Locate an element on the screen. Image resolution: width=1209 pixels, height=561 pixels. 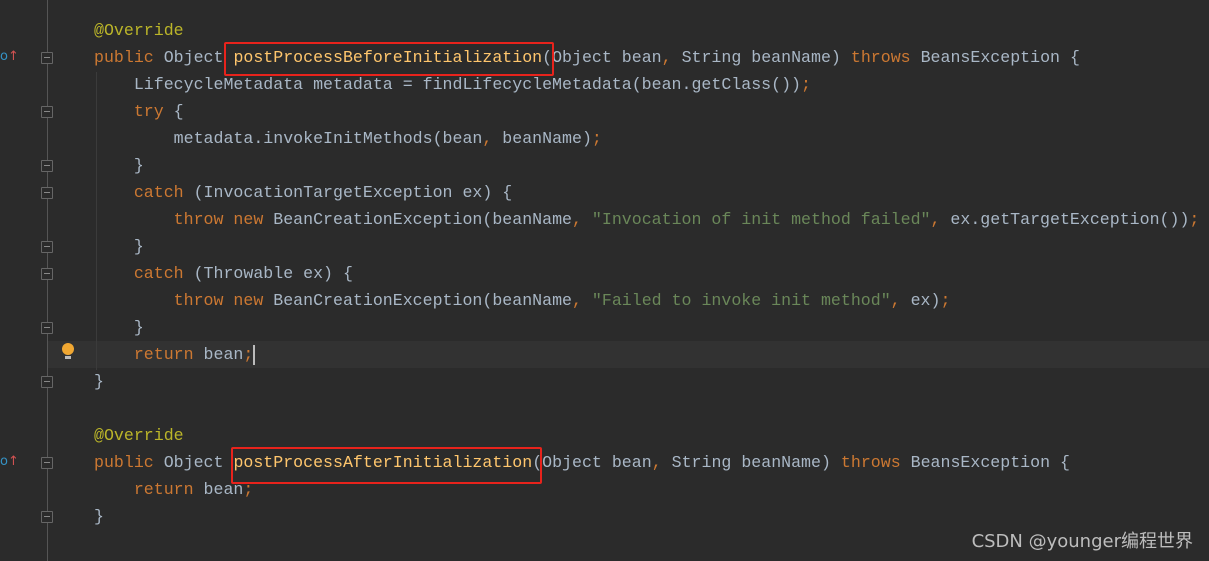
code-line: try { is located at coordinates (139, 111).